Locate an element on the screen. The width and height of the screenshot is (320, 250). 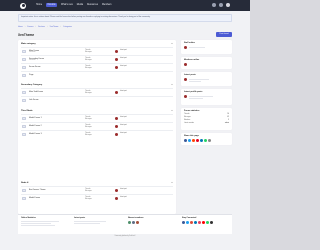
social-links is located at coordinates (206, 222).